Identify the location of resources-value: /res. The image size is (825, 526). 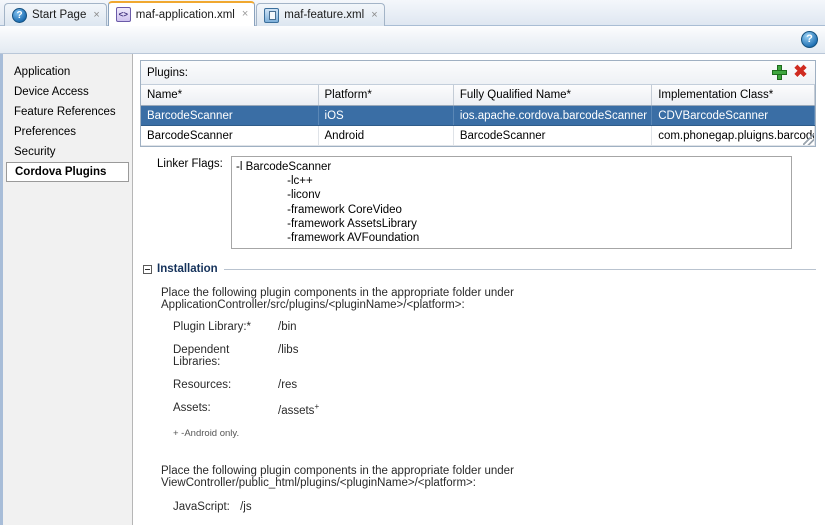
(288, 385).